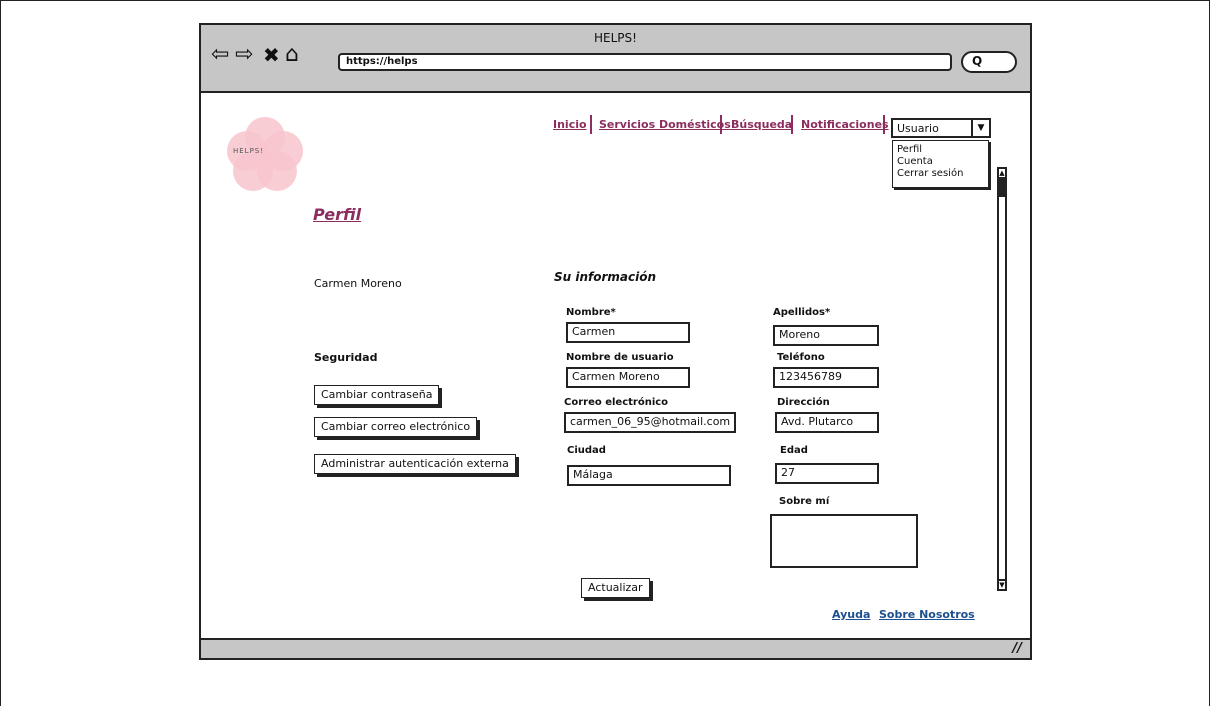 The height and width of the screenshot is (707, 1212). Describe the element at coordinates (845, 124) in the screenshot. I see `nav-notificaciones: Notificaciones` at that location.